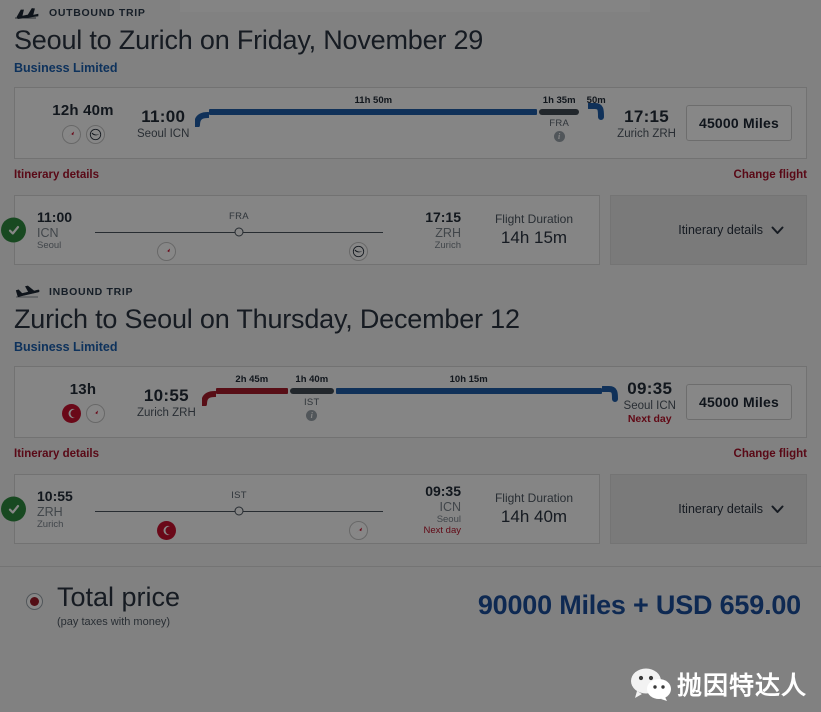 The width and height of the screenshot is (821, 712). I want to click on inbound-detail-next-day: Next day, so click(442, 530).